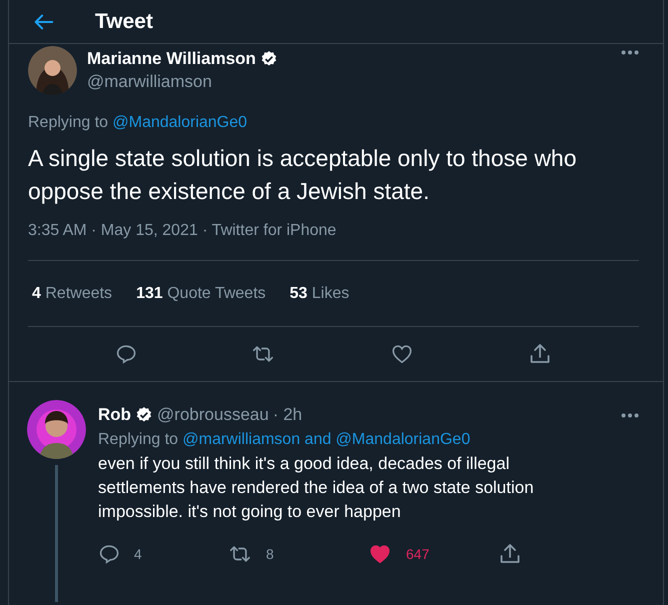  I want to click on replying-to-text: Replying to @marwilliamson and @MandalorianGe0, so click(285, 440).